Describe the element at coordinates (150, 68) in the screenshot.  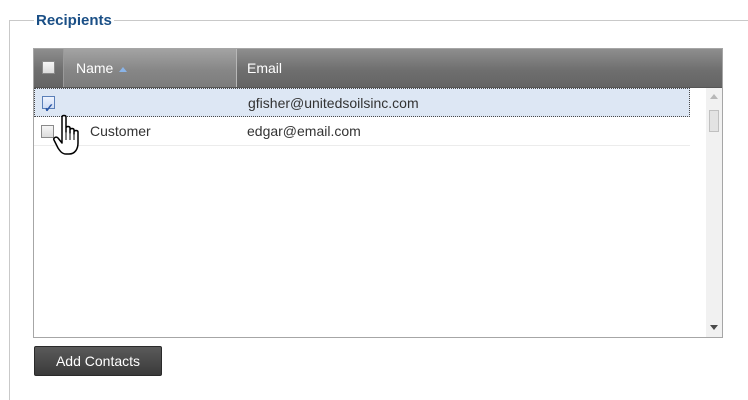
I see `name-column-header: Name` at that location.